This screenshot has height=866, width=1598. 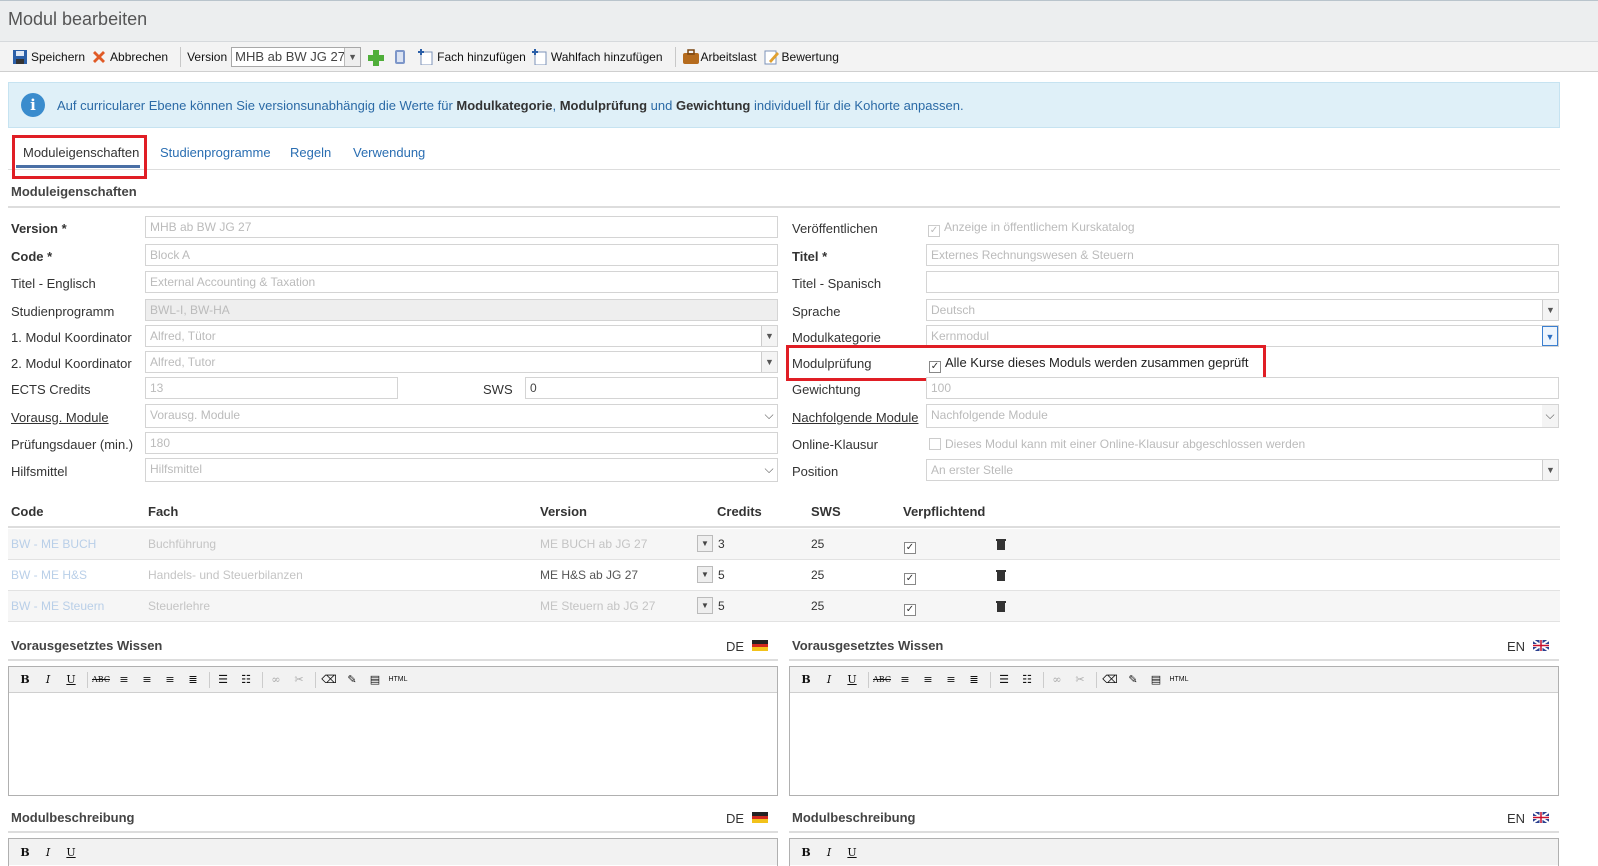 I want to click on knowledge-de-editor: B I U ABC ≡ ≡ ≡ ≣ ☰ ☷ ∞ ✂ ⌫ ✎ ▤ HTML, so click(x=393, y=731).